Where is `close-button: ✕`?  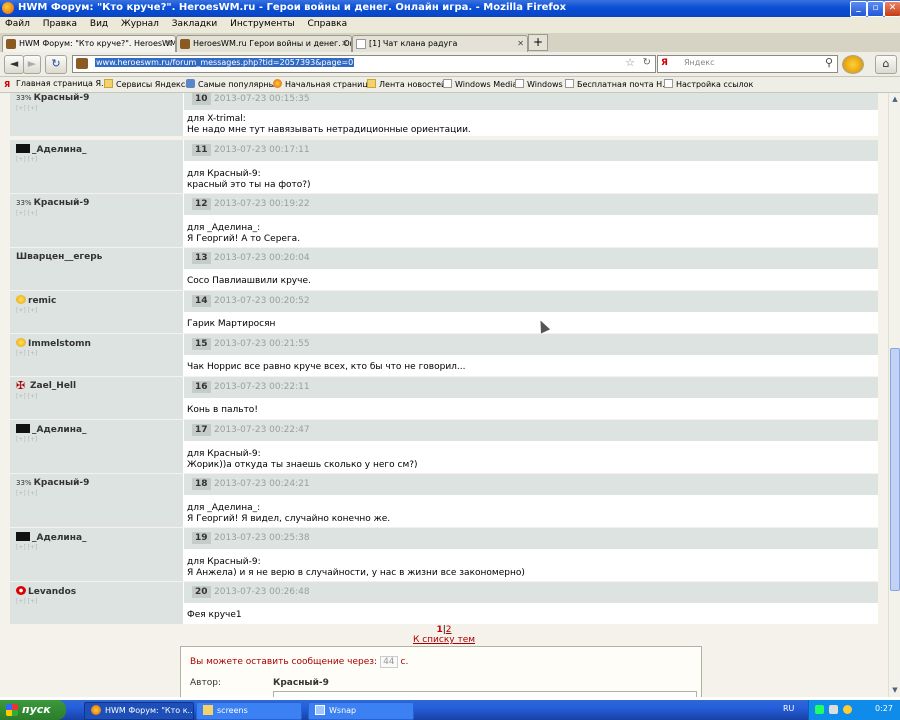
close-button: ✕ is located at coordinates (892, 9).